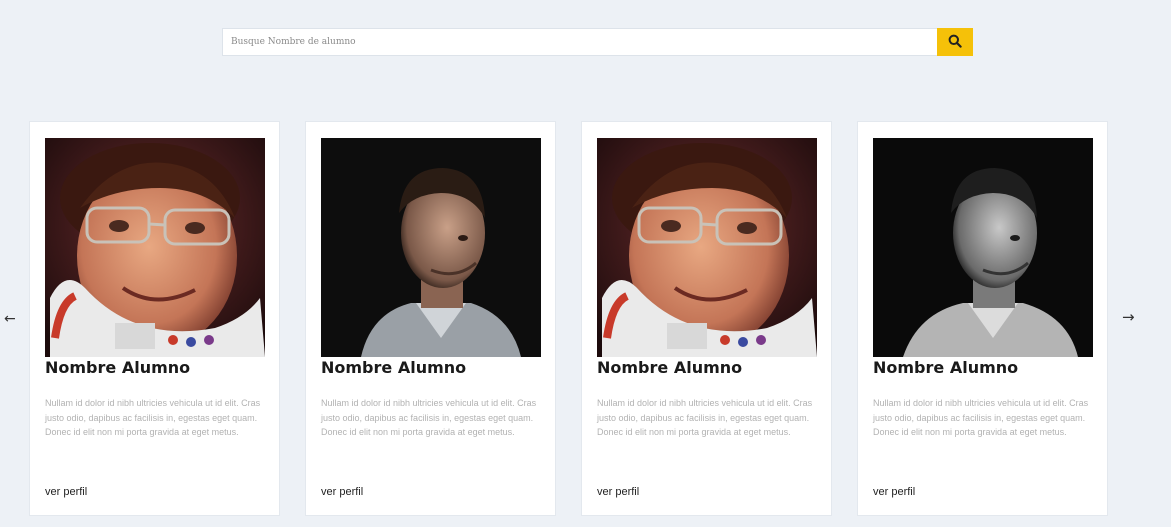  I want to click on search-button, so click(955, 42).